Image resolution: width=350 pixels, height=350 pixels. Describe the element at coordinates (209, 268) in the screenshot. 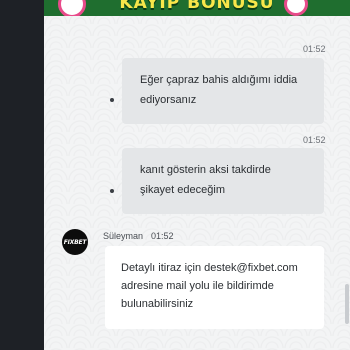

I see `message-line: Detaylı itiraz için destek@fixbet.com` at that location.